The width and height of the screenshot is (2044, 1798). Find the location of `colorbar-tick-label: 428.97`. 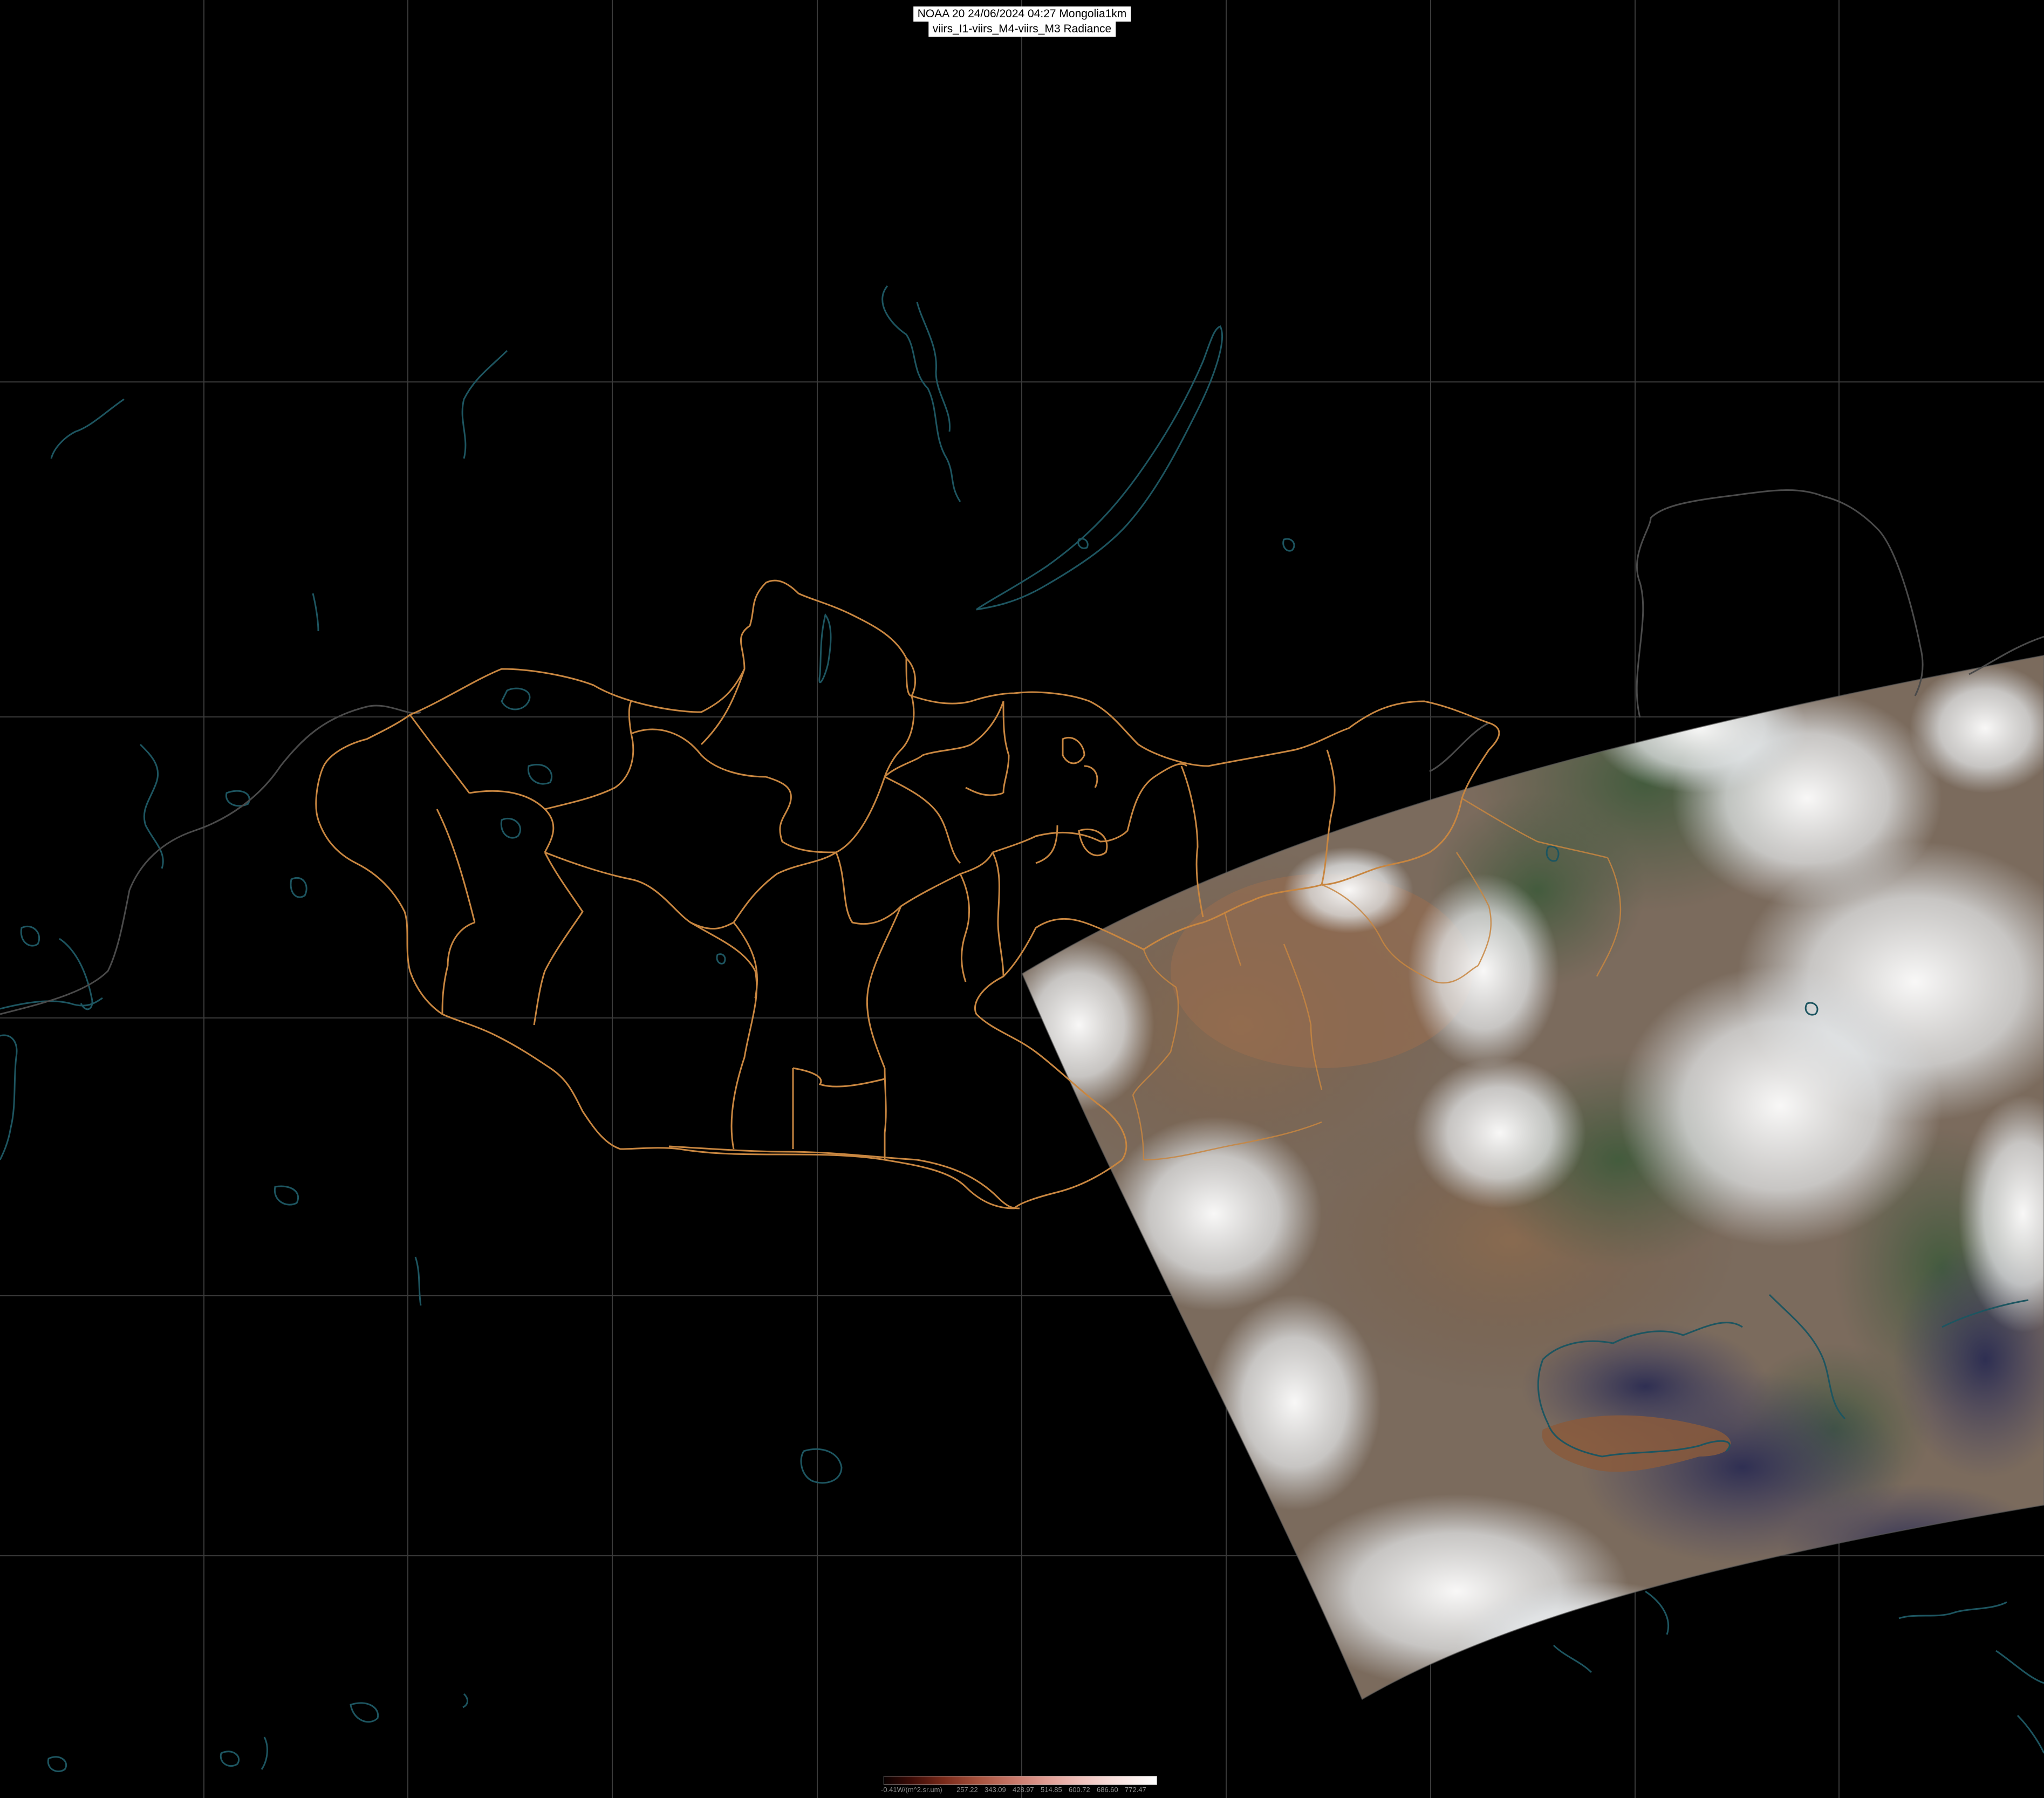

colorbar-tick-label: 428.97 is located at coordinates (1023, 1790).